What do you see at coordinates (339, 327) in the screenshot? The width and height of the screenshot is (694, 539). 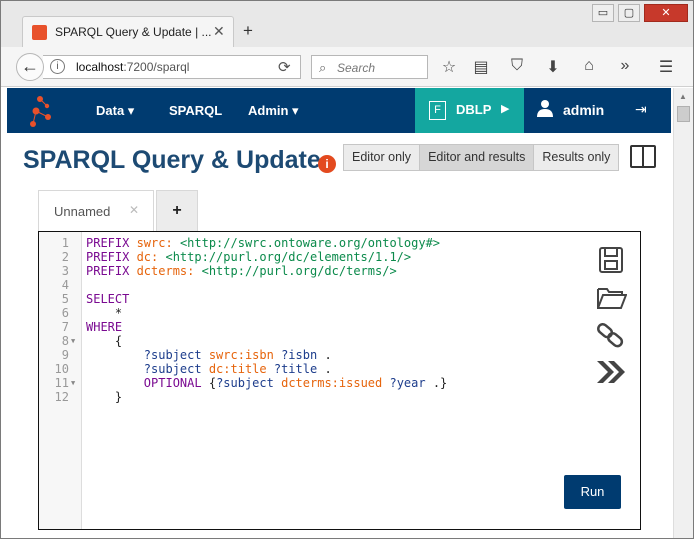 I see `code-line: 7 WHERE` at bounding box center [339, 327].